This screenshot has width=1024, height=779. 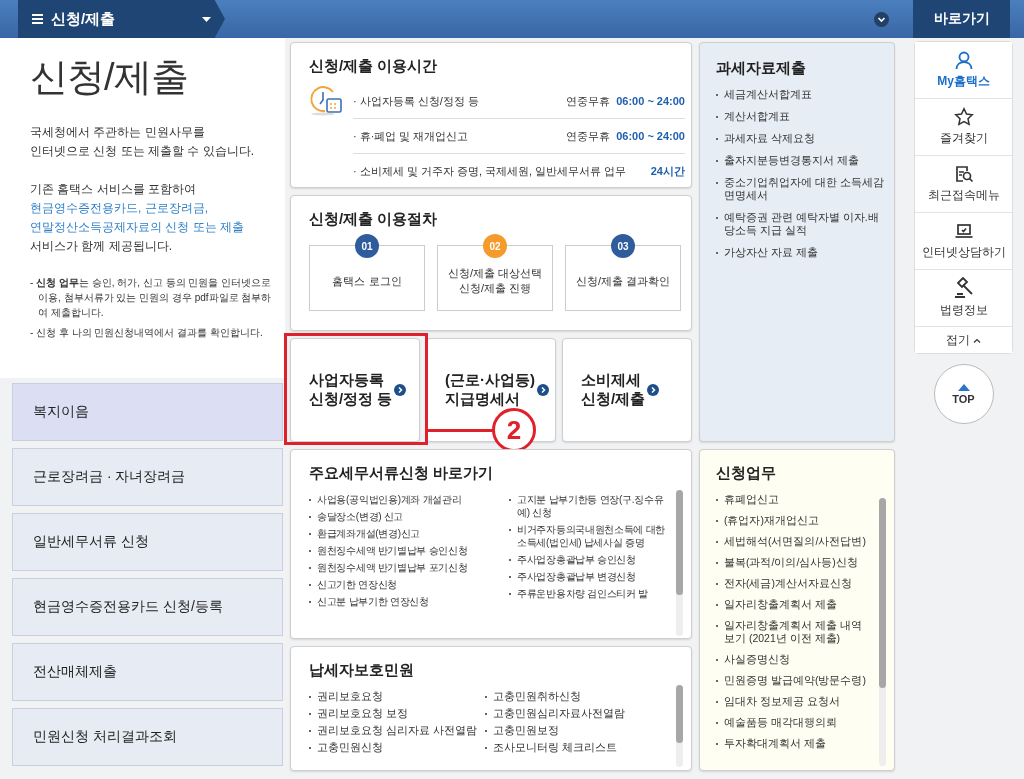 I want to click on hours-label: · 소비제세 및 거주자 증명, 국제세원, 일반세무서류 업무, so click(x=490, y=171).